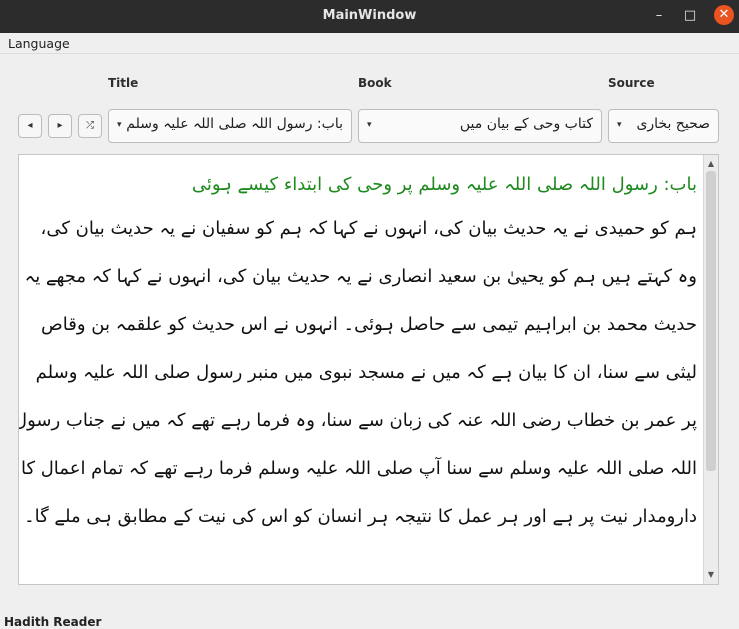  Describe the element at coordinates (659, 16) in the screenshot. I see `minimize-icon: –` at that location.